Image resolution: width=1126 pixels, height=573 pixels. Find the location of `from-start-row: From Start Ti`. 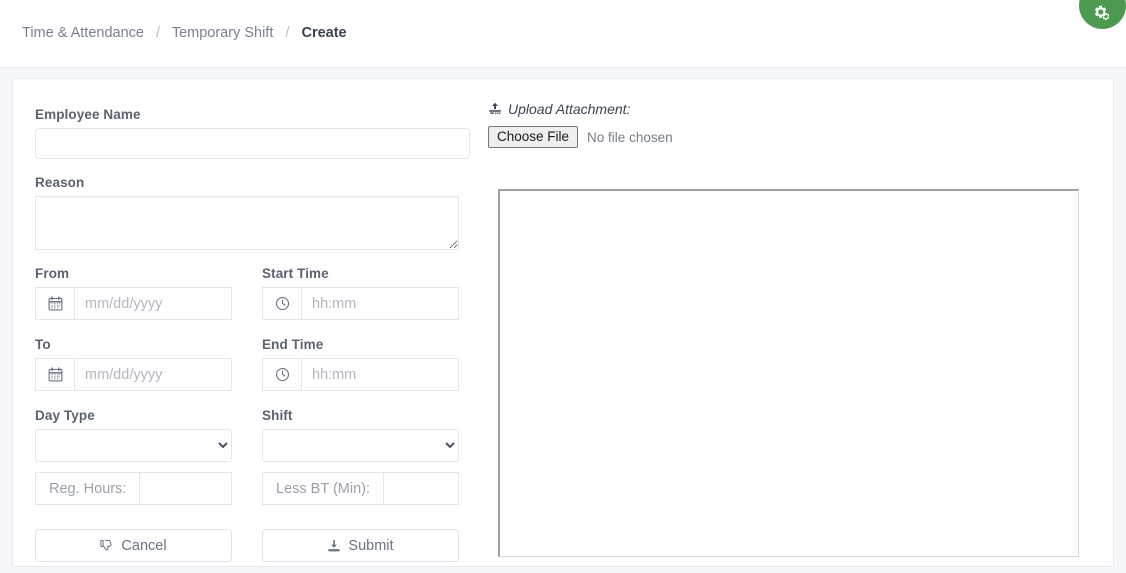

from-start-row: From Start Ti is located at coordinates (252, 297).